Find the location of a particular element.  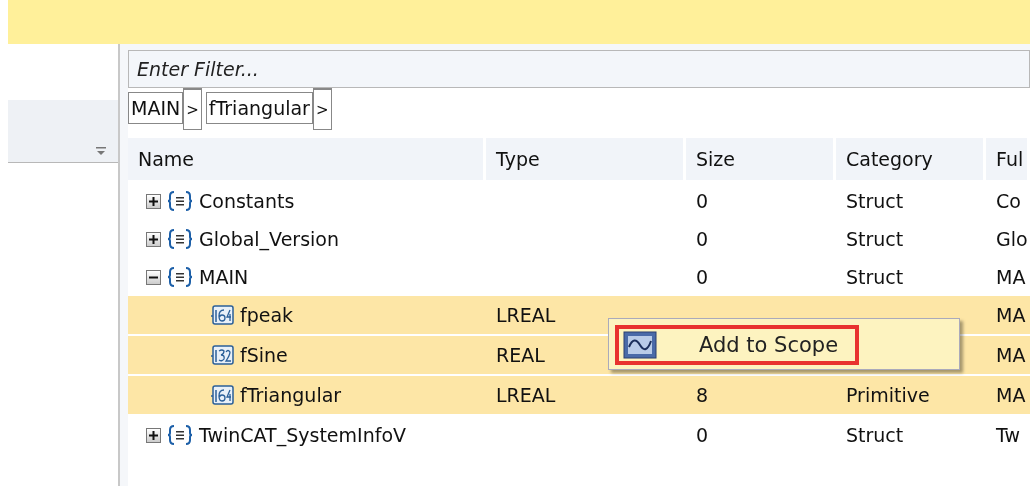

collapse-icon is located at coordinates (153, 277).